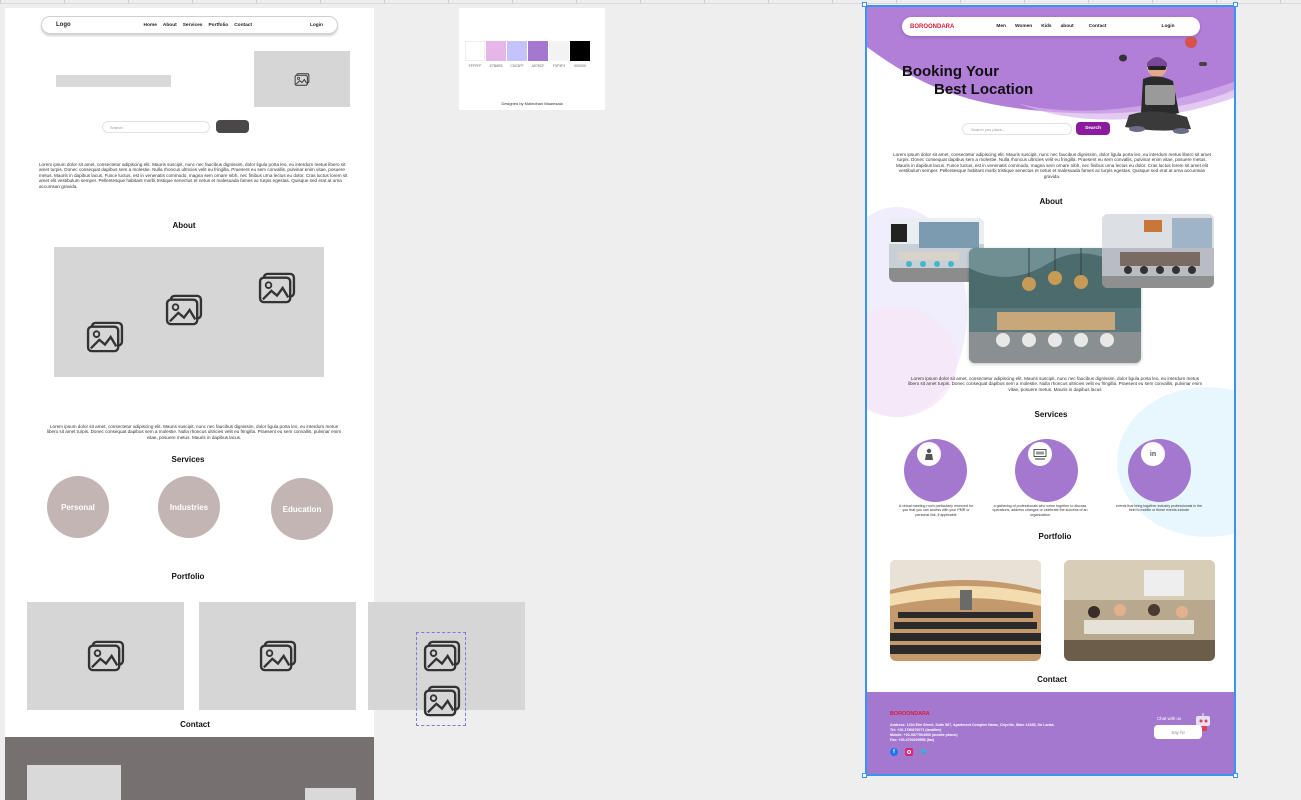  Describe the element at coordinates (74, 782) in the screenshot. I see `wireframe-footer-block` at that location.